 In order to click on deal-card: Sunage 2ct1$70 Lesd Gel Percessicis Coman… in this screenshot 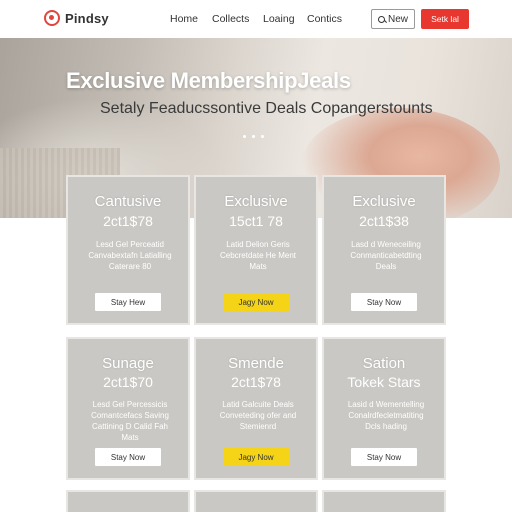, I will do `click(128, 408)`.